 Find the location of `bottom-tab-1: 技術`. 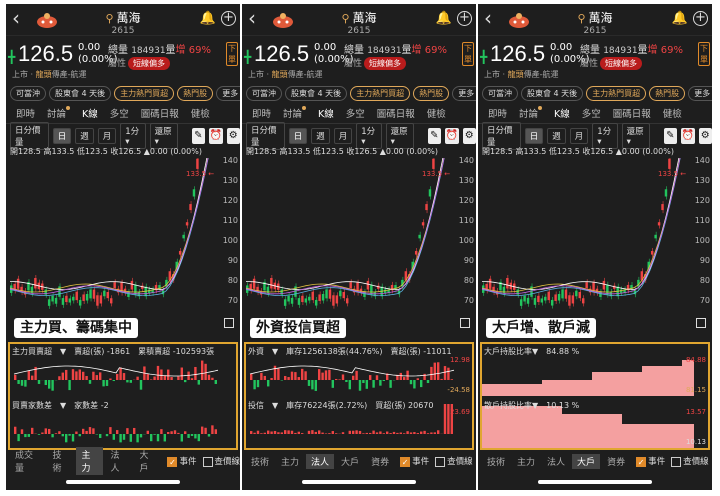

bottom-tab-1: 技術 is located at coordinates (60, 461).